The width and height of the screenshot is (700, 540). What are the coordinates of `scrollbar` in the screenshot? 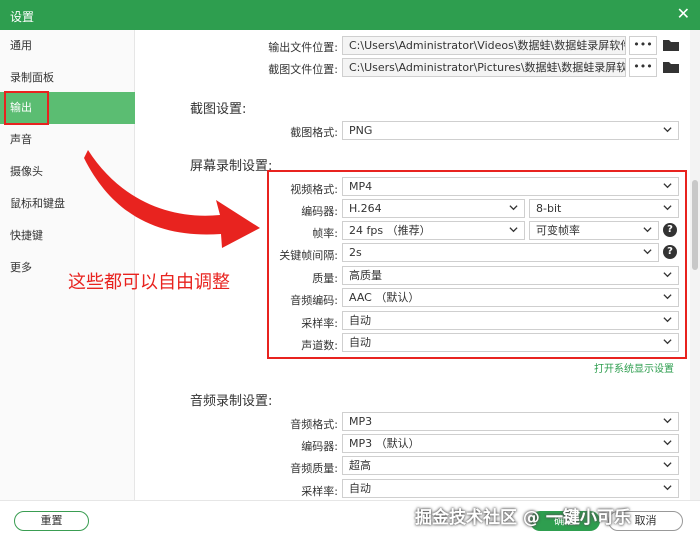 It's located at (695, 265).